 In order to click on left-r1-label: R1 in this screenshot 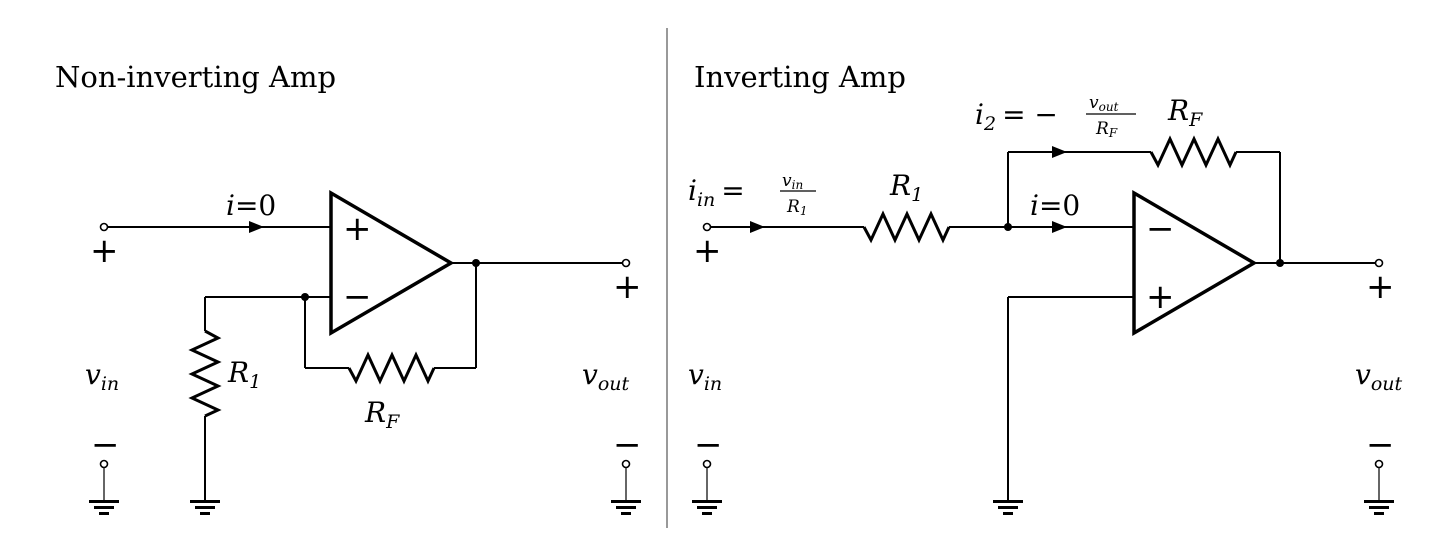, I will do `click(244, 374)`.